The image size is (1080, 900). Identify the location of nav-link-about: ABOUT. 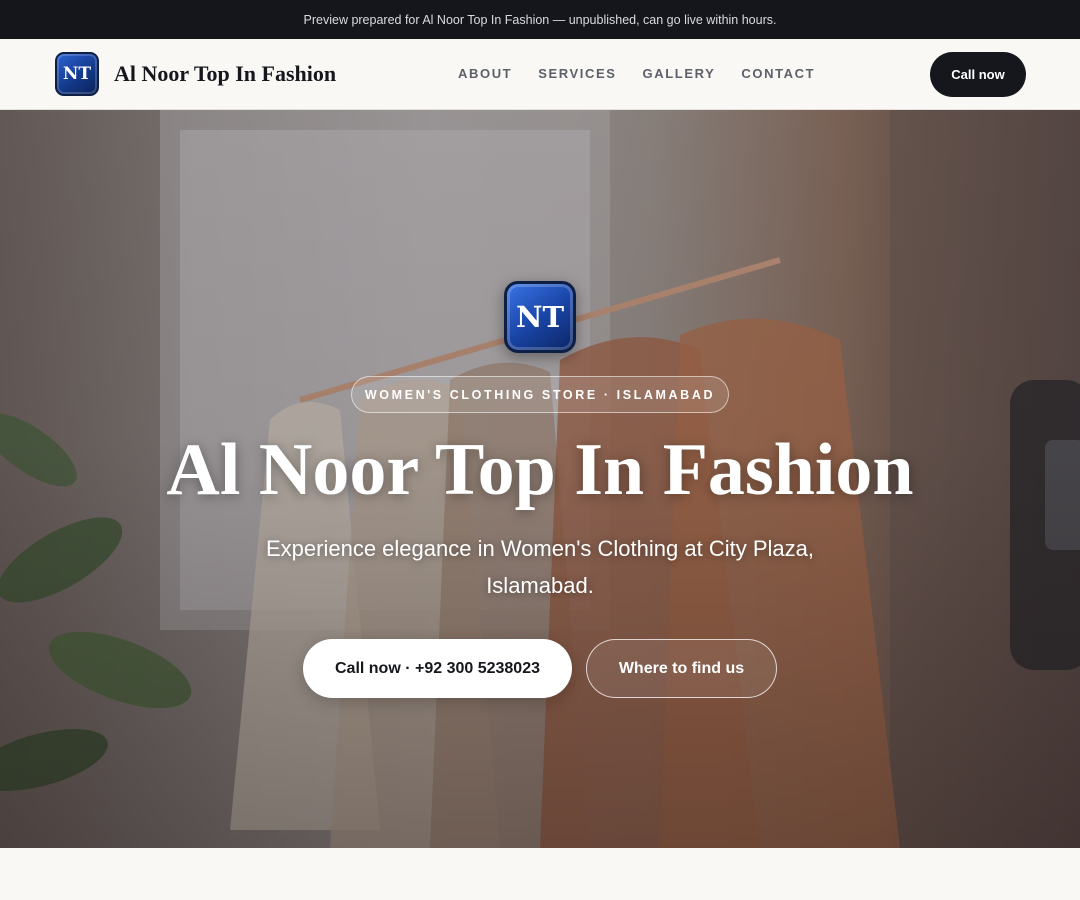
(485, 73).